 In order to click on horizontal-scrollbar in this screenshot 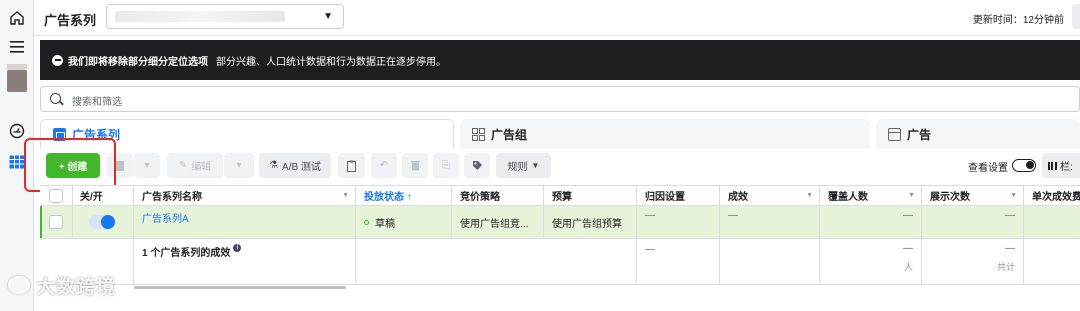, I will do `click(240, 287)`.